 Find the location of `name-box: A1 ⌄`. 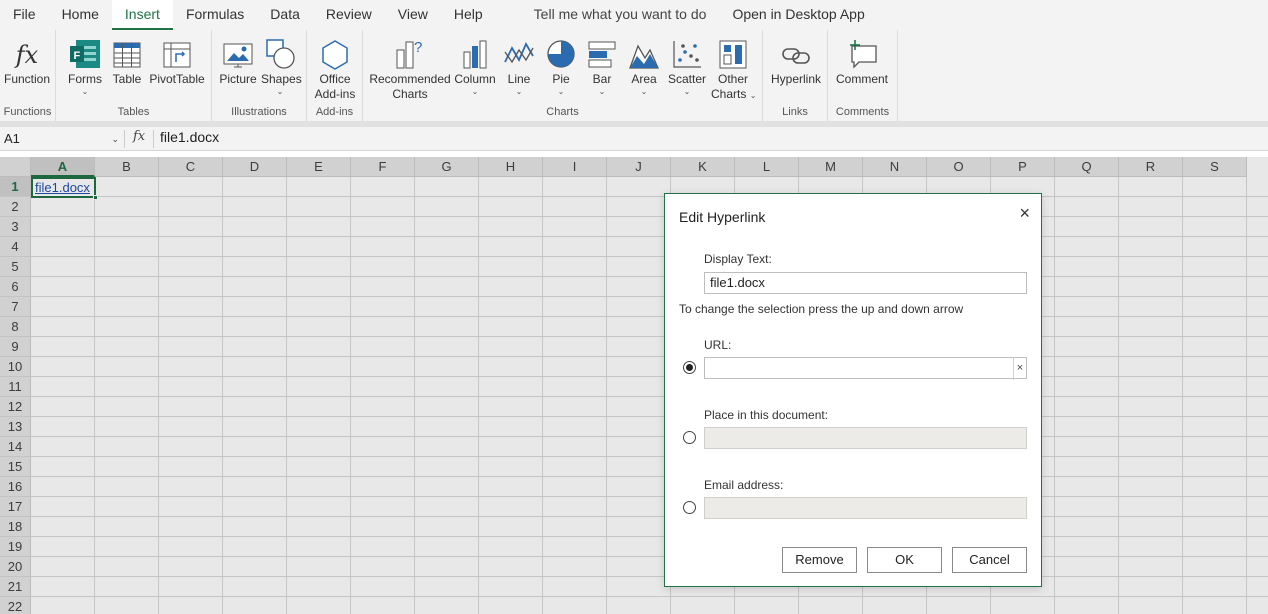

name-box: A1 ⌄ is located at coordinates (61, 139).